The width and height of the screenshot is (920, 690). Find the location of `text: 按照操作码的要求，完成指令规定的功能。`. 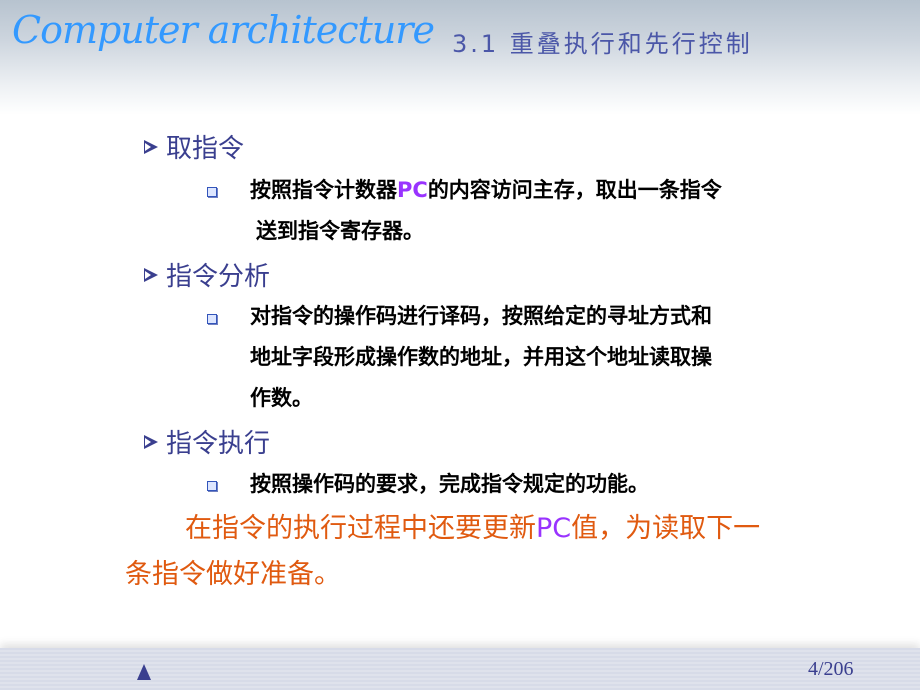

text: 按照操作码的要求，完成指令规定的功能。 is located at coordinates (449, 484).